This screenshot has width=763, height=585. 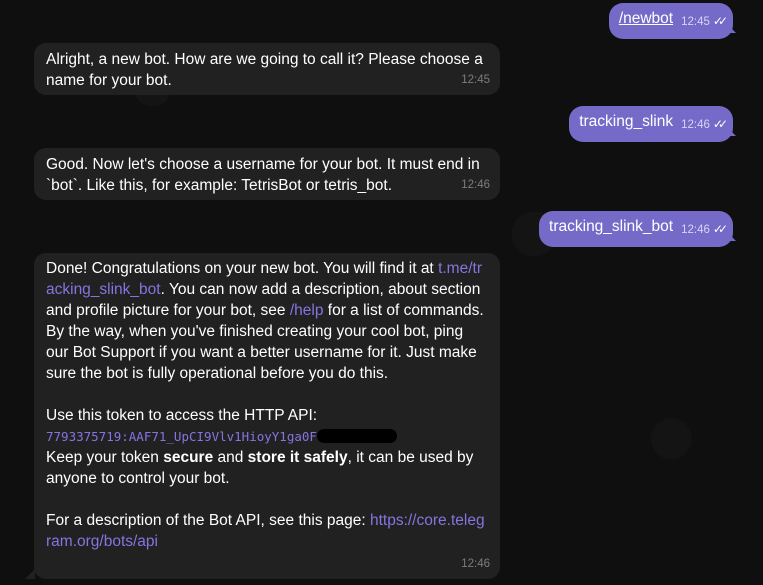 What do you see at coordinates (182, 415) in the screenshot?
I see `token-label: Use this token to access the HTTP API:` at bounding box center [182, 415].